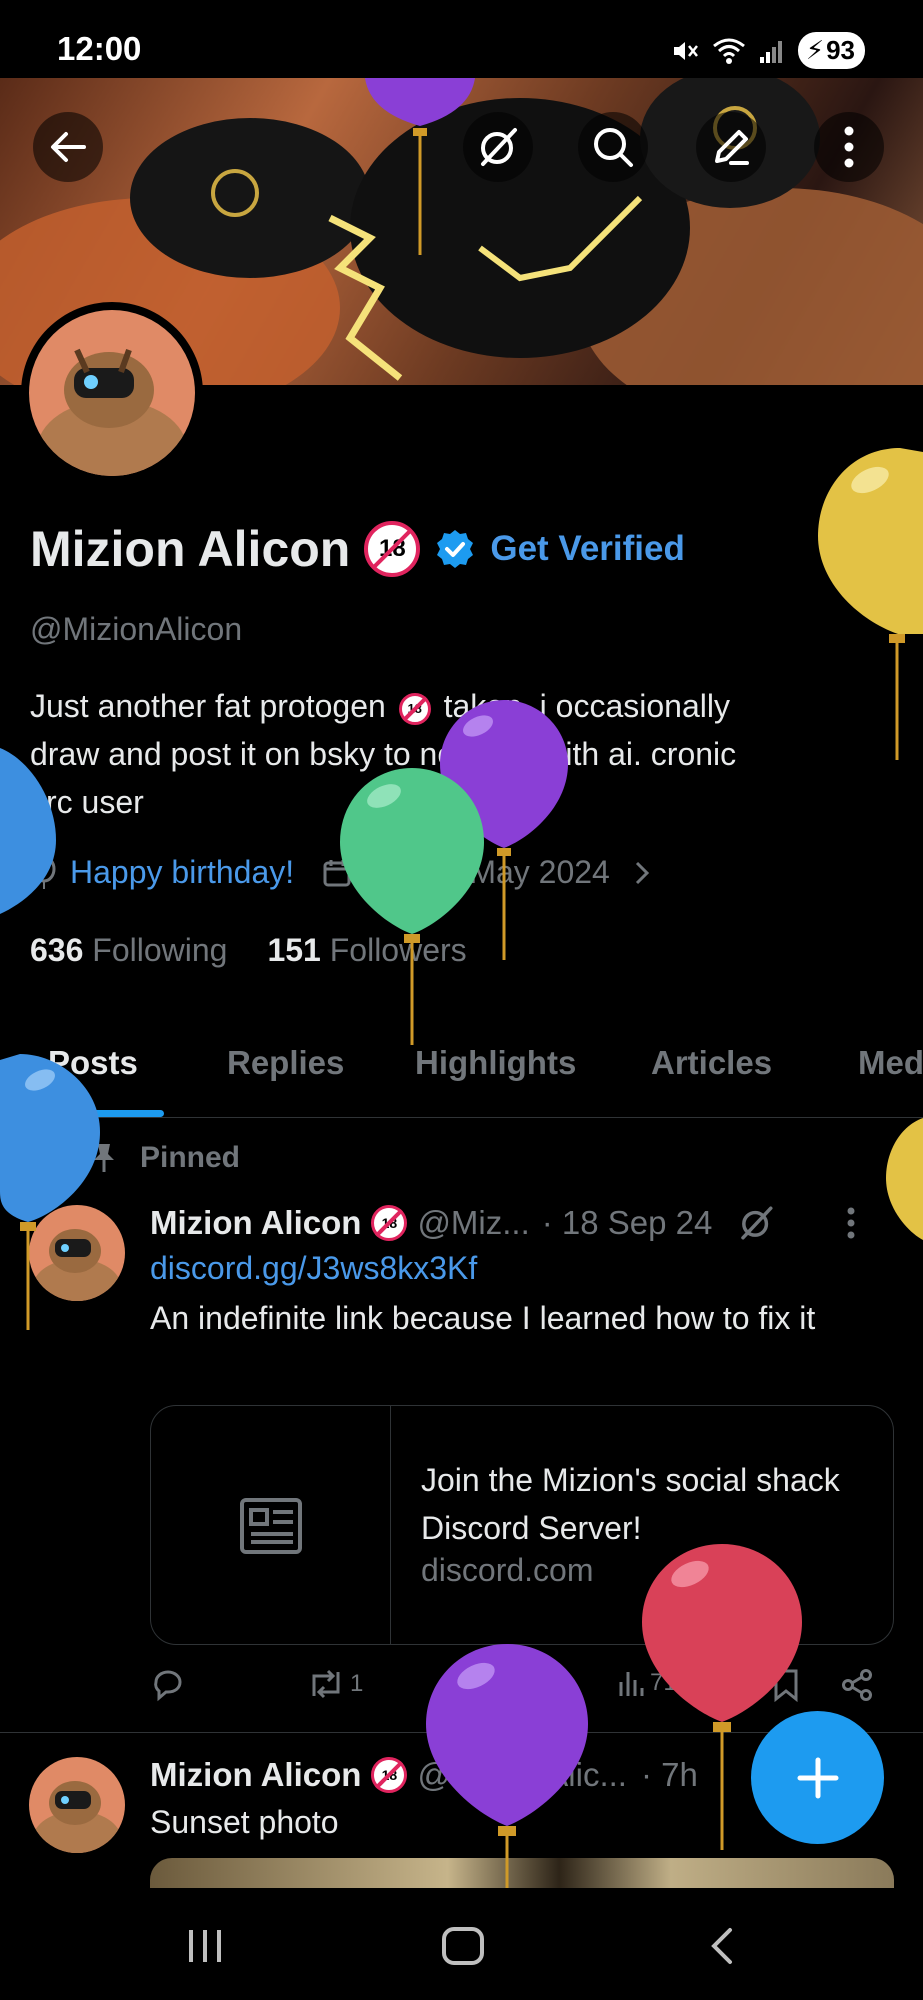 The width and height of the screenshot is (923, 2000). I want to click on views-count: 717, so click(670, 1682).